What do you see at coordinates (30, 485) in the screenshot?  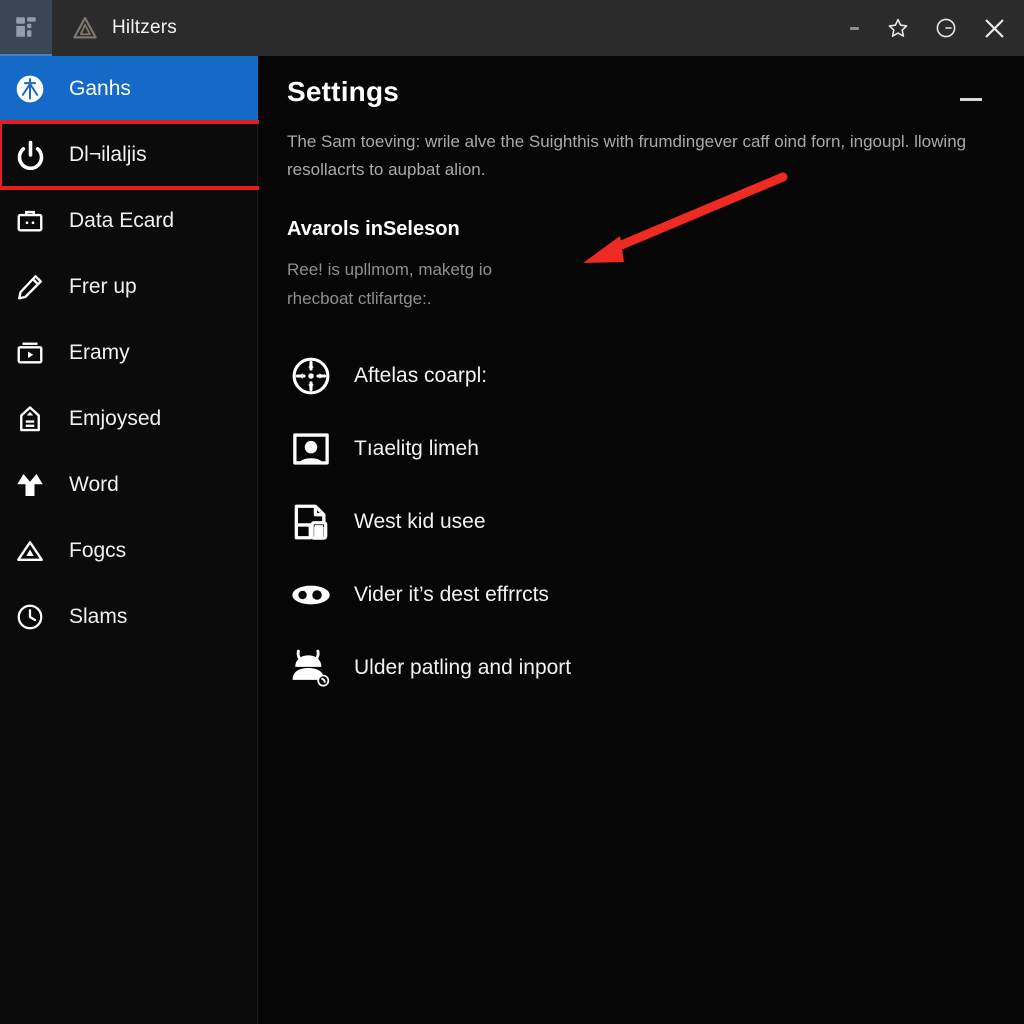 I see `double-arrow-icon` at bounding box center [30, 485].